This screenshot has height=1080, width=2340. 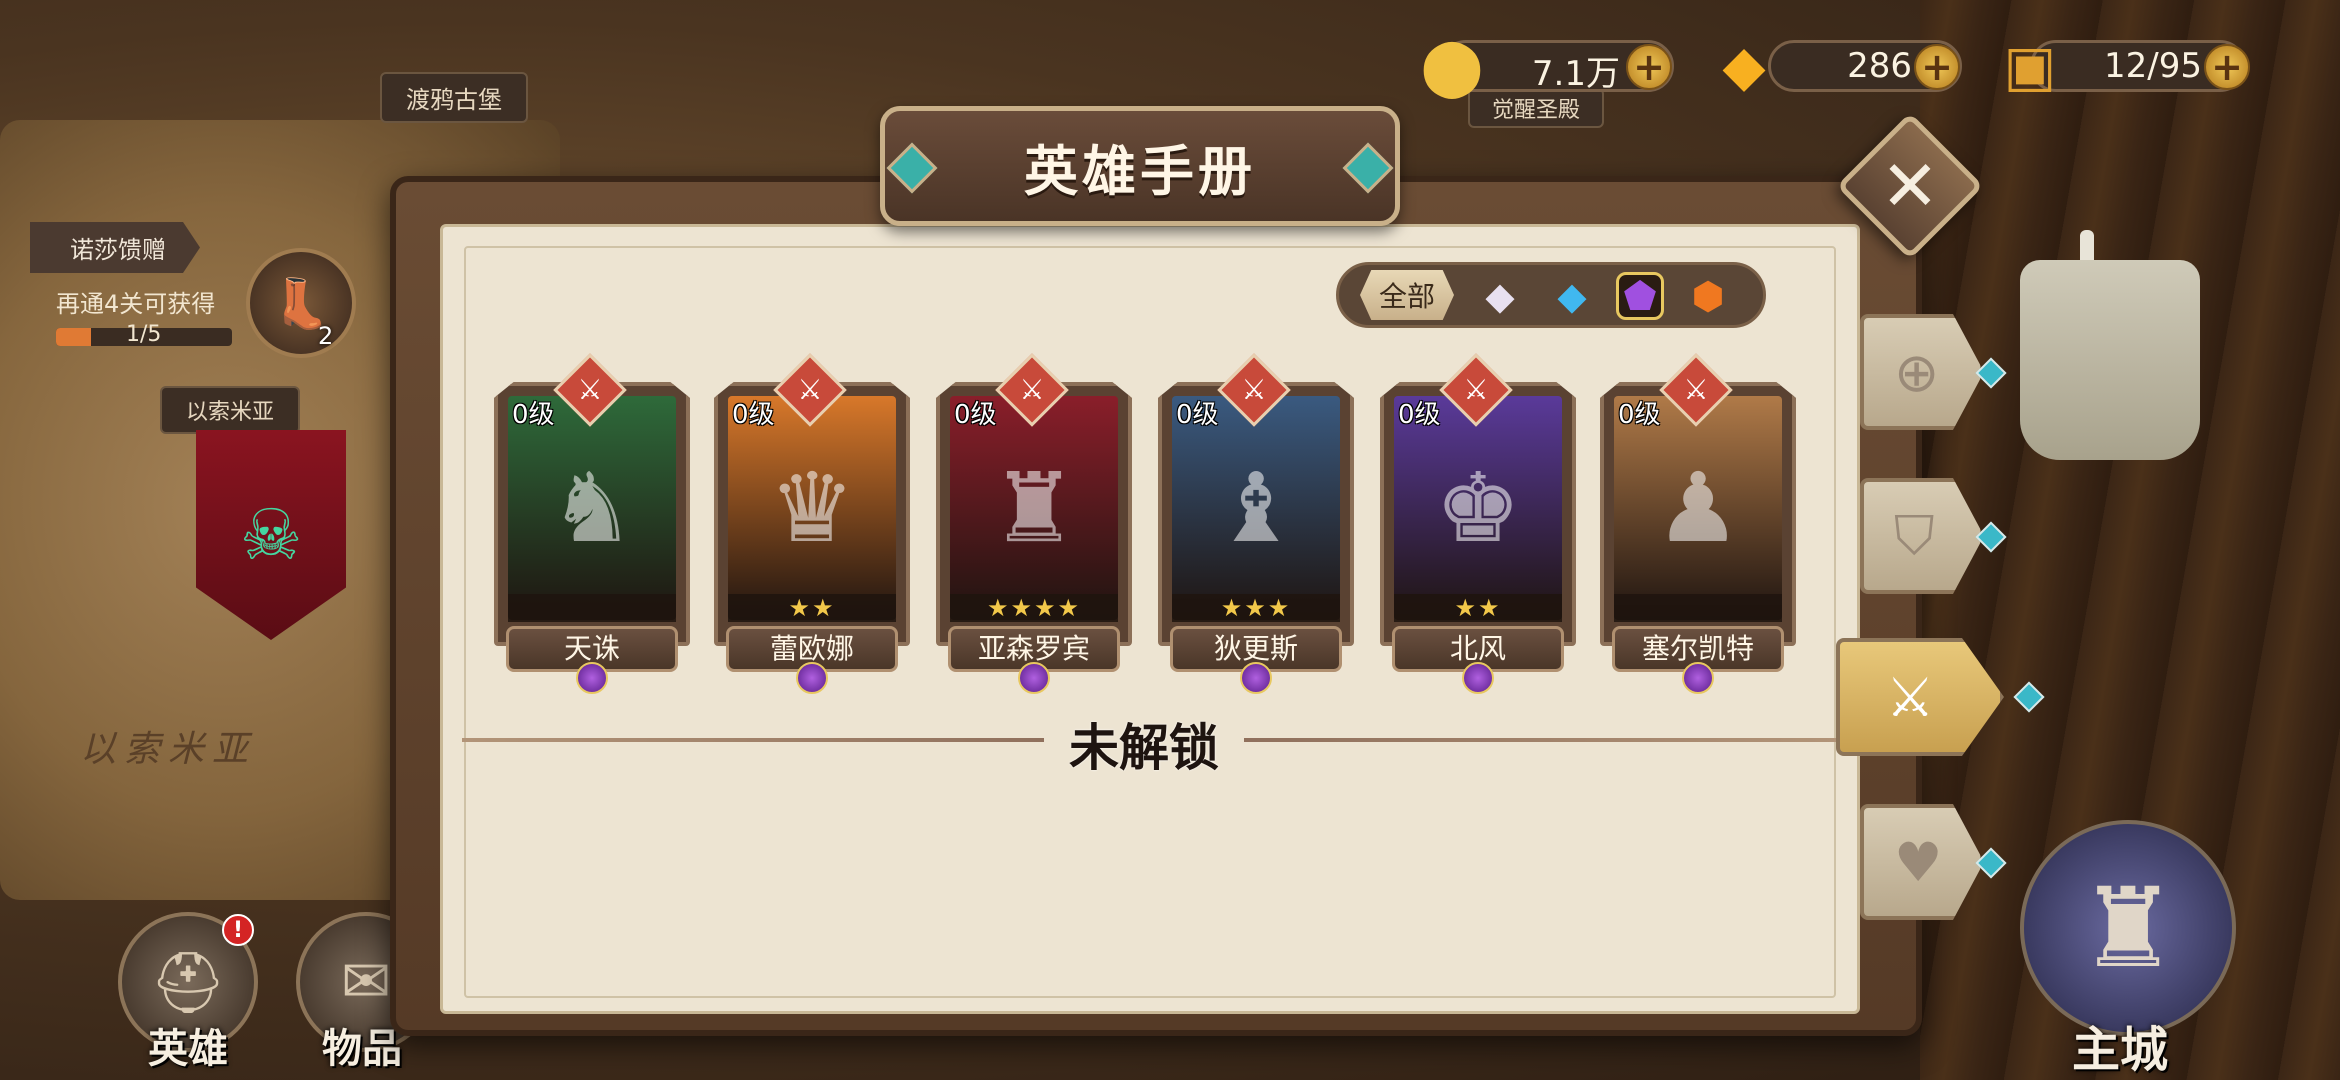 What do you see at coordinates (1917, 372) in the screenshot?
I see `grid-icon: ⊕` at bounding box center [1917, 372].